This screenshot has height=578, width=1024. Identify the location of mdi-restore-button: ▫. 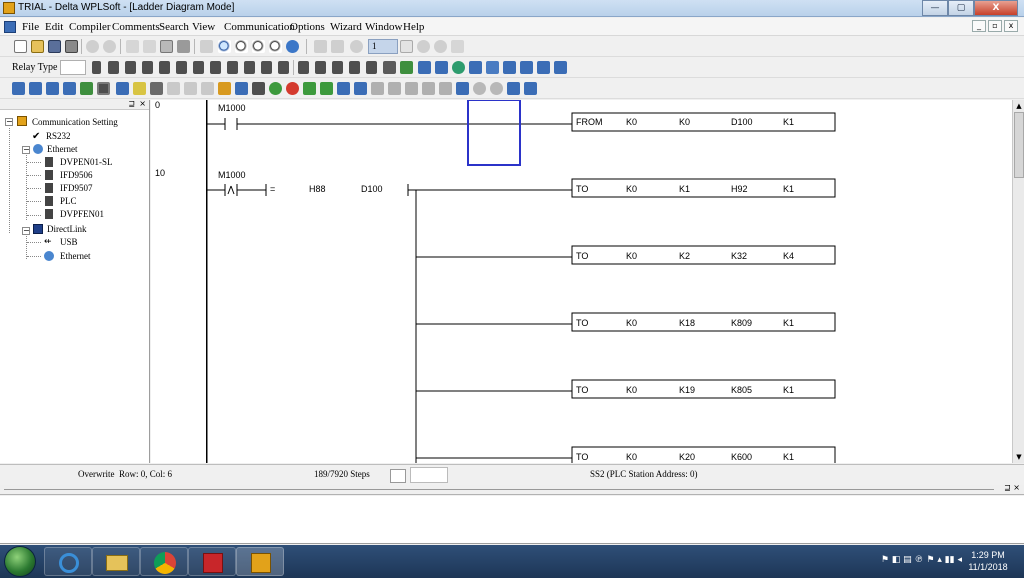
(995, 26).